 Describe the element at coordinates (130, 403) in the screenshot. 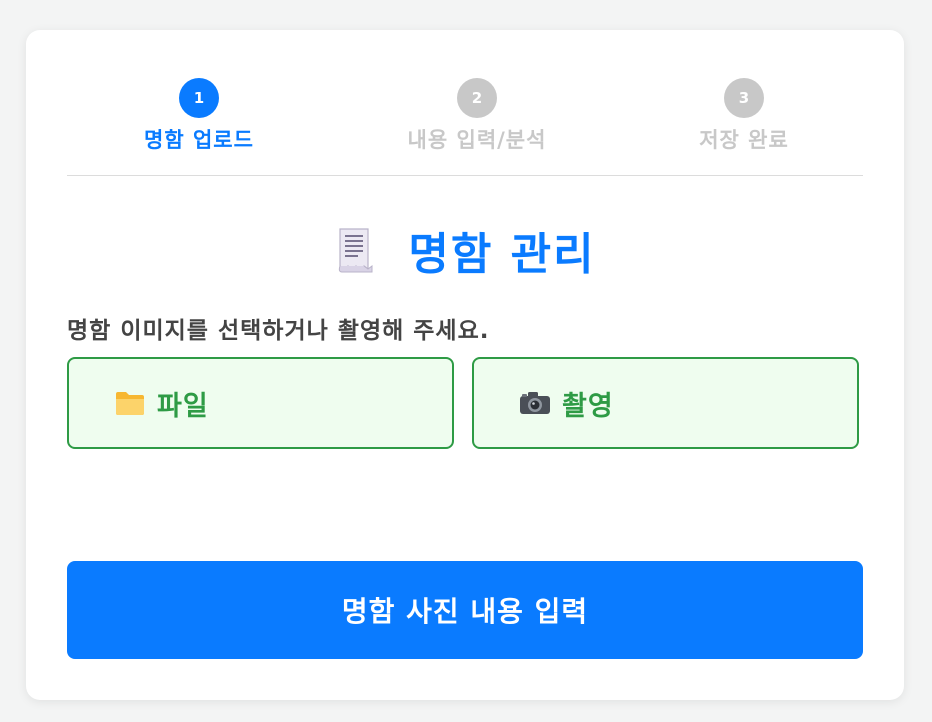

I see `folder-icon` at that location.